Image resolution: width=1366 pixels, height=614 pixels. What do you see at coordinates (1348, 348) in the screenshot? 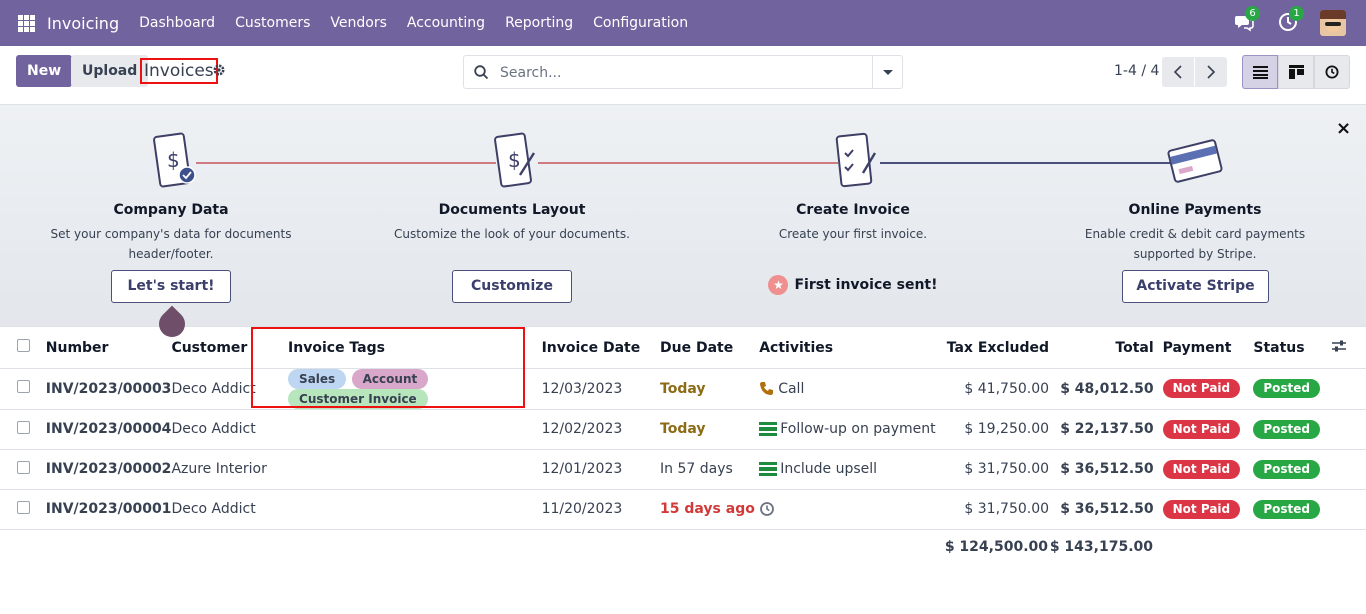
I see `optional-columns-toggle` at bounding box center [1348, 348].